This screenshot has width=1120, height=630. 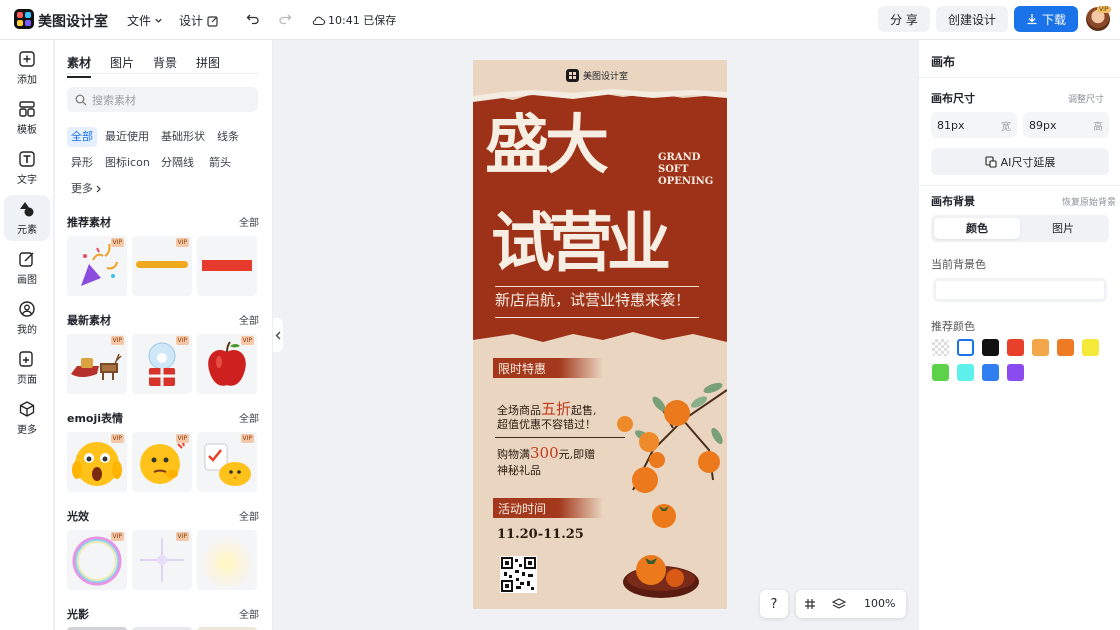 What do you see at coordinates (518, 574) in the screenshot?
I see `qr-code-icon` at bounding box center [518, 574].